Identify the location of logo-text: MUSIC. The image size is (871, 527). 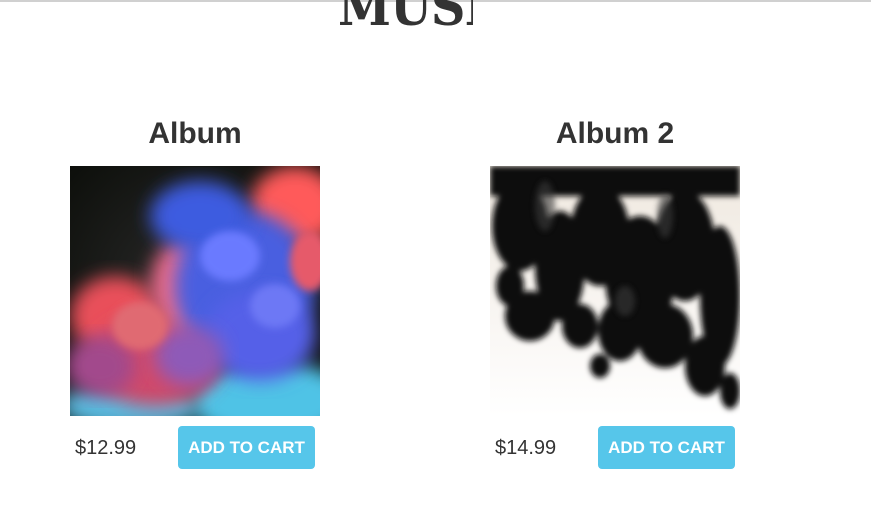
(405, 19).